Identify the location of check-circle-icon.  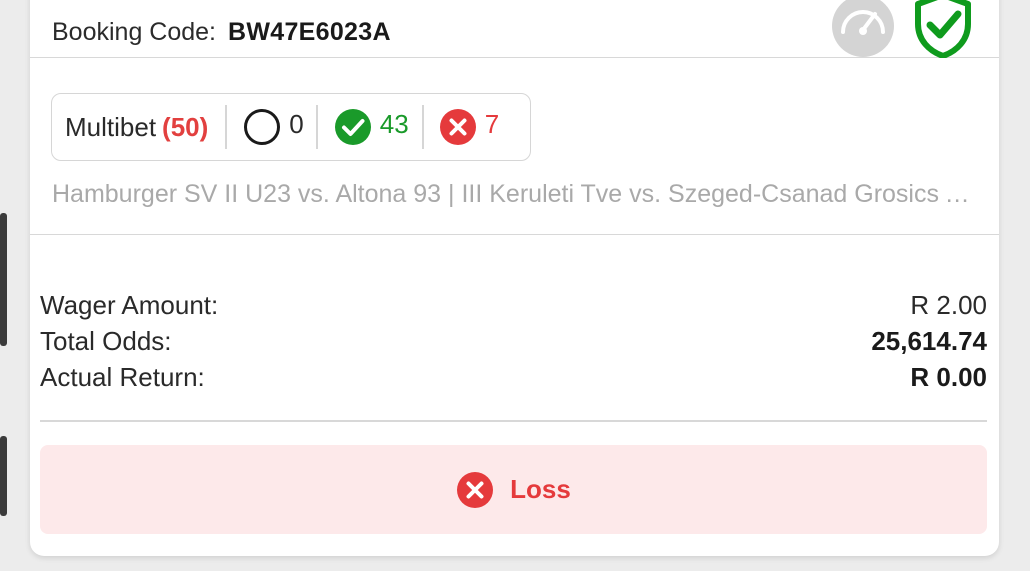
(352, 127).